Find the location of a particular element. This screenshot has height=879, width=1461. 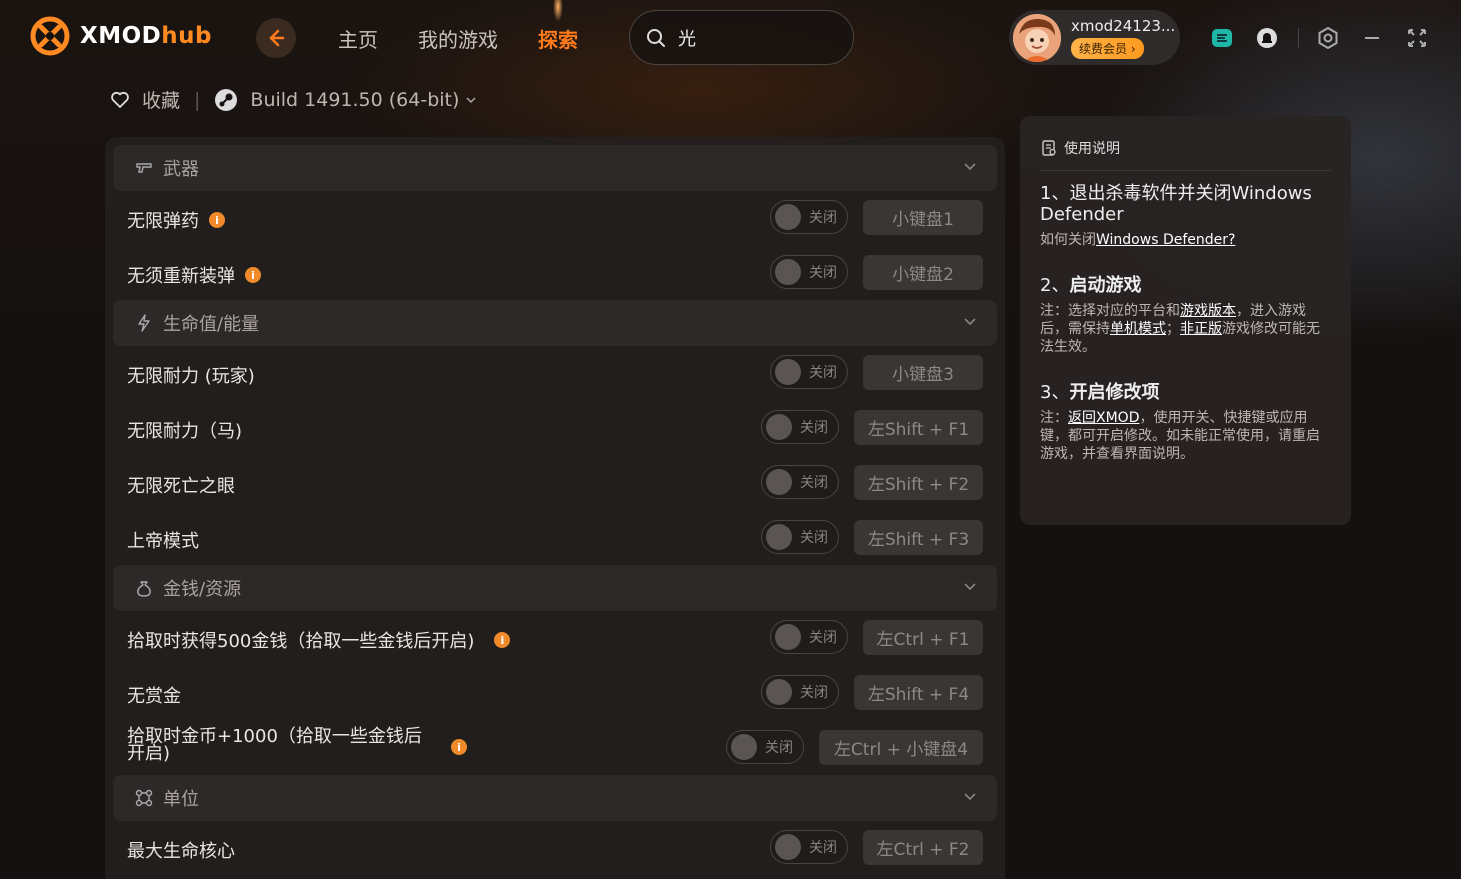

mod-row: 拾取时金币+1000（拾取一些金钱后开启) i 关闭 左Ctrl + 小键盘4 is located at coordinates (555, 747).